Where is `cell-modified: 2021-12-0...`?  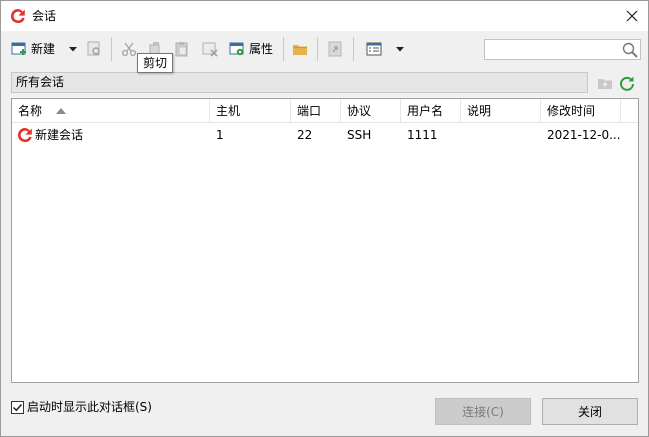
cell-modified: 2021-12-0... is located at coordinates (584, 135).